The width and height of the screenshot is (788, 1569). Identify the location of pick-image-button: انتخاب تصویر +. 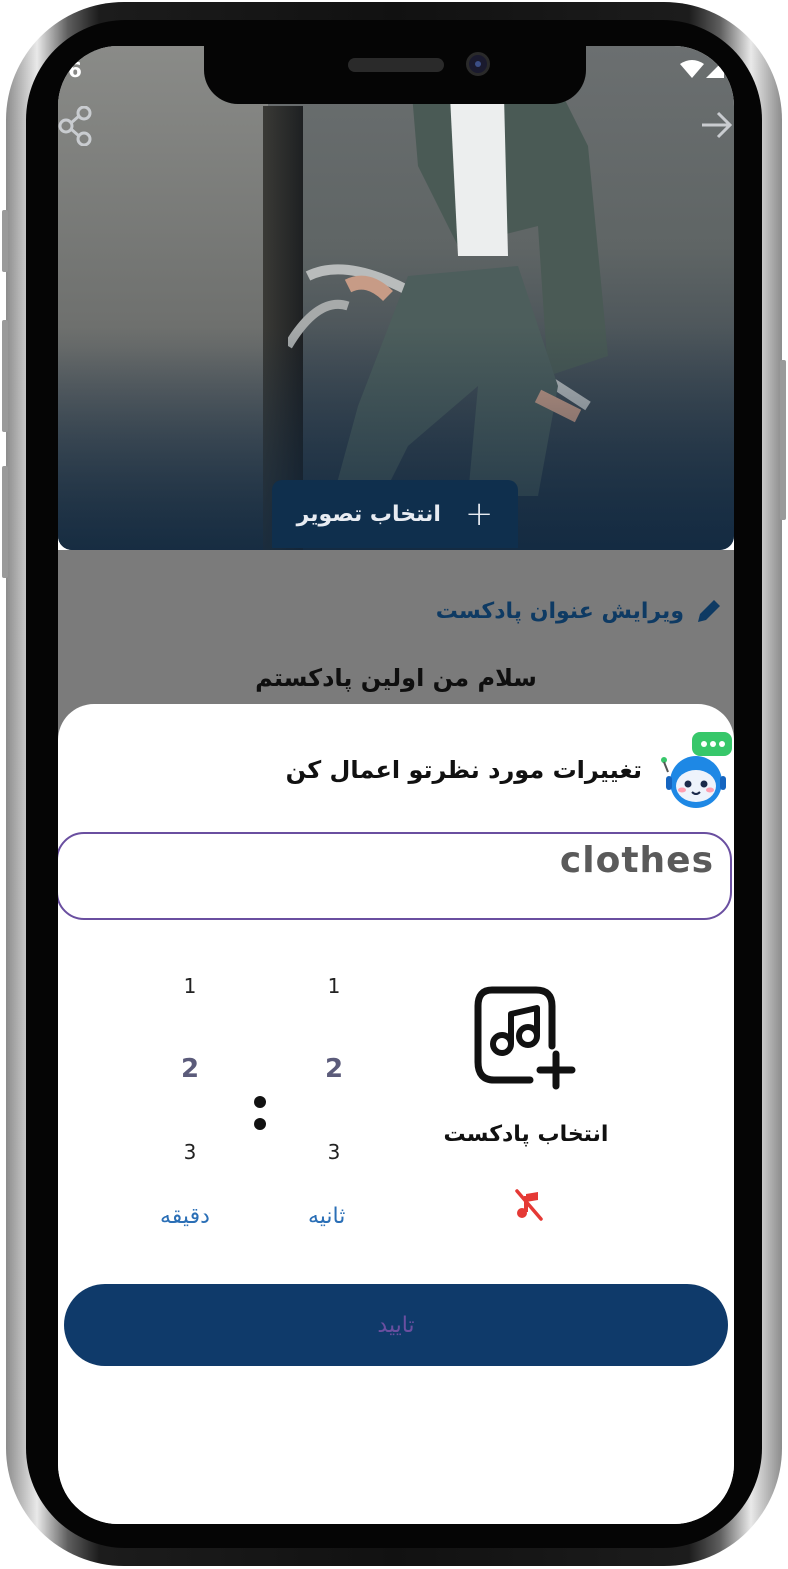
(395, 514).